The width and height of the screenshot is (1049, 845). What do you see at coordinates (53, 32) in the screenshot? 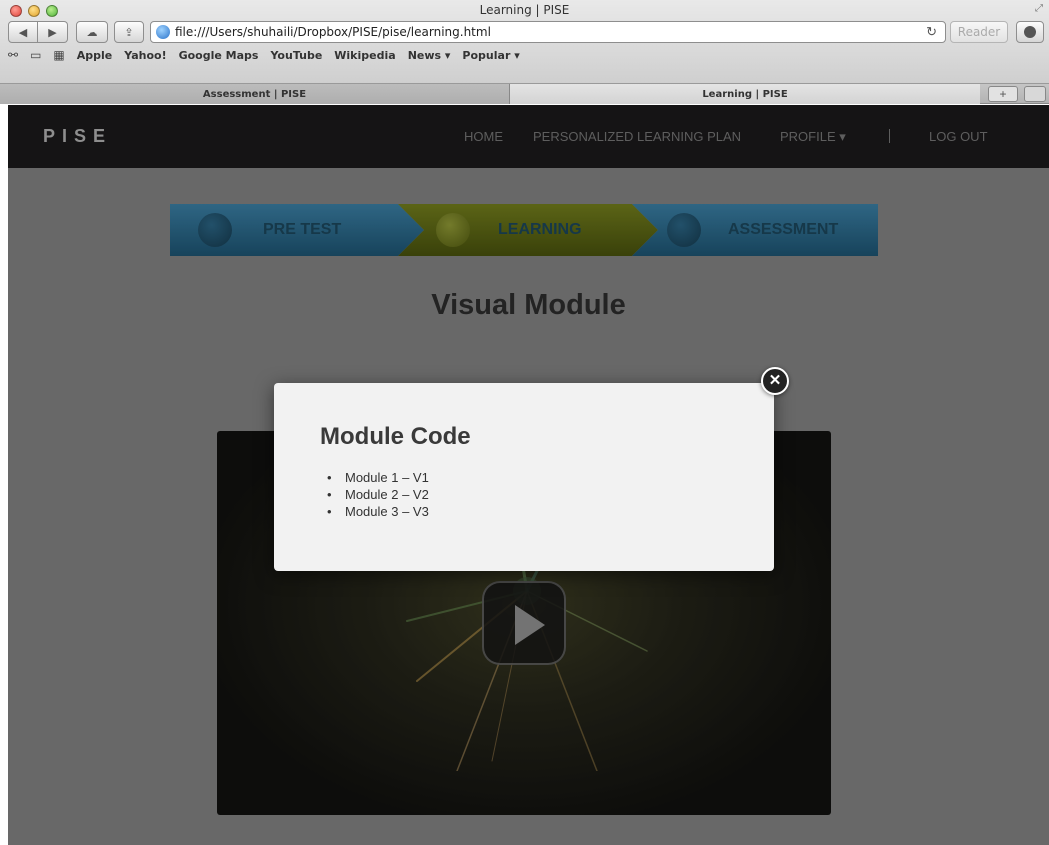
I see `forward-button: ▶` at bounding box center [53, 32].